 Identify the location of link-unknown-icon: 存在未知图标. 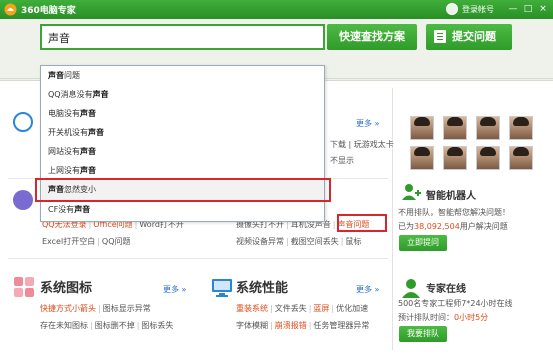
(64, 325).